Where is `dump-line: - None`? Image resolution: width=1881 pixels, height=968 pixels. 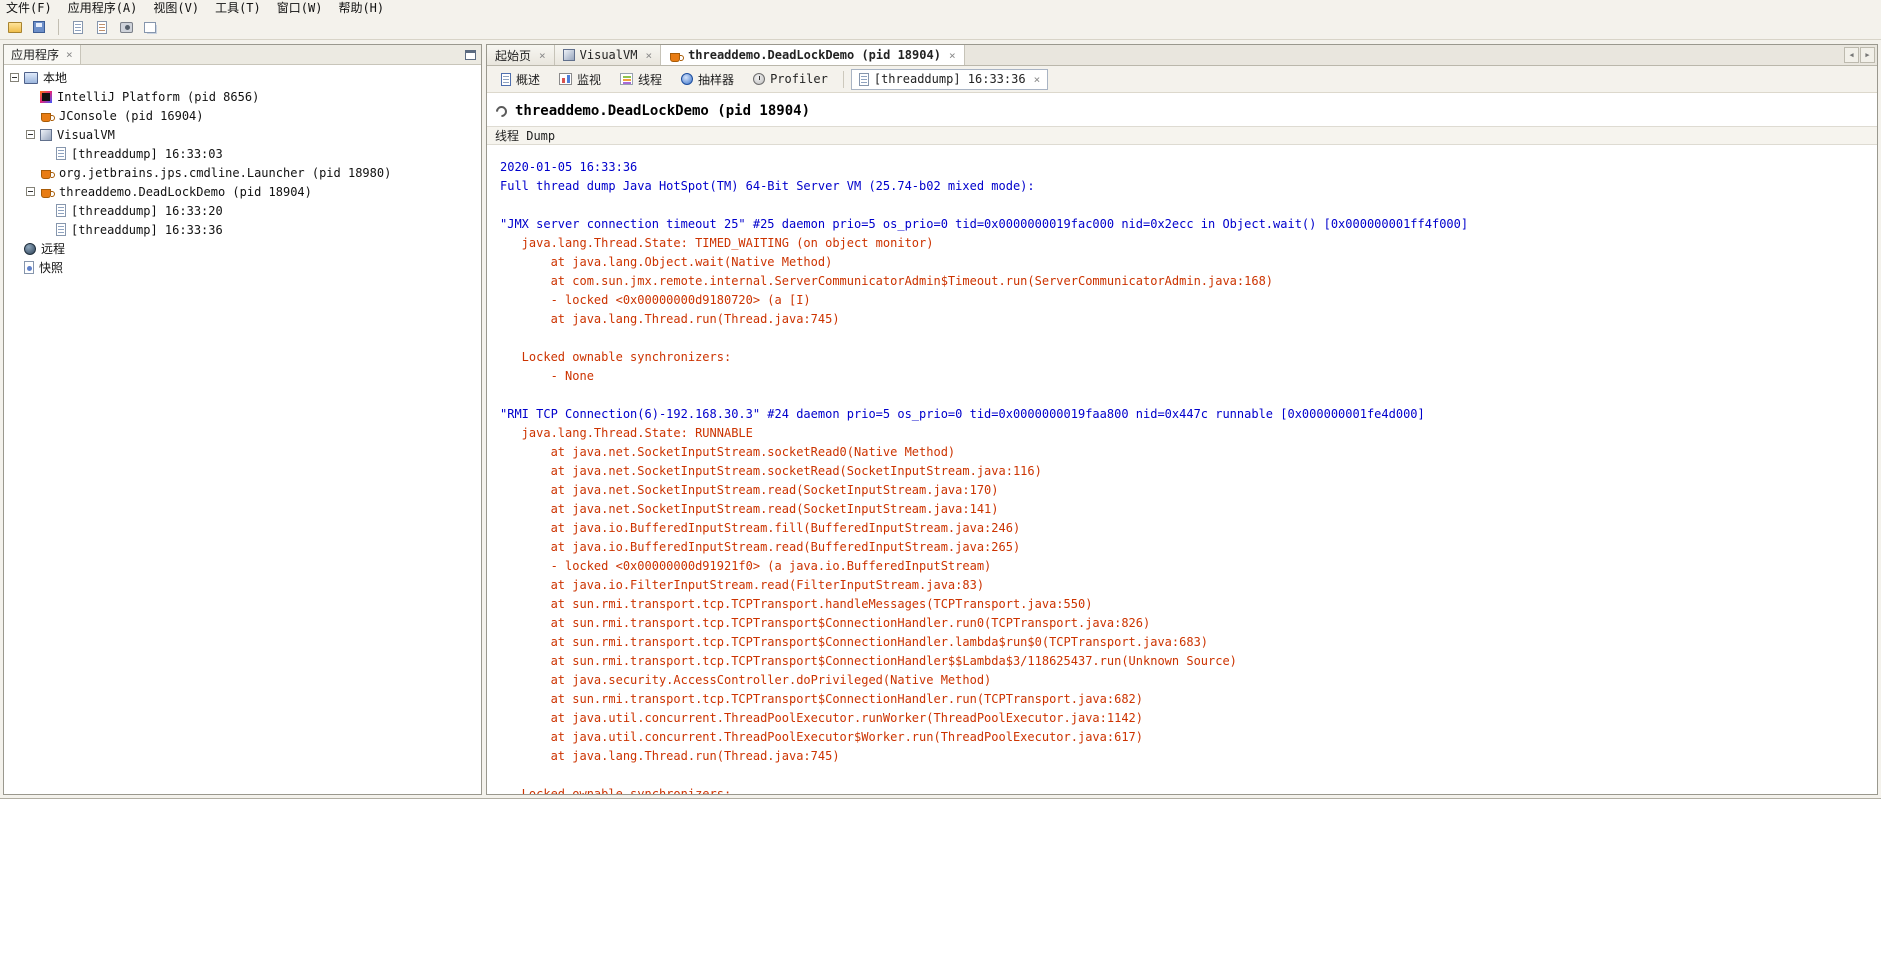
dump-line: - None is located at coordinates (547, 376).